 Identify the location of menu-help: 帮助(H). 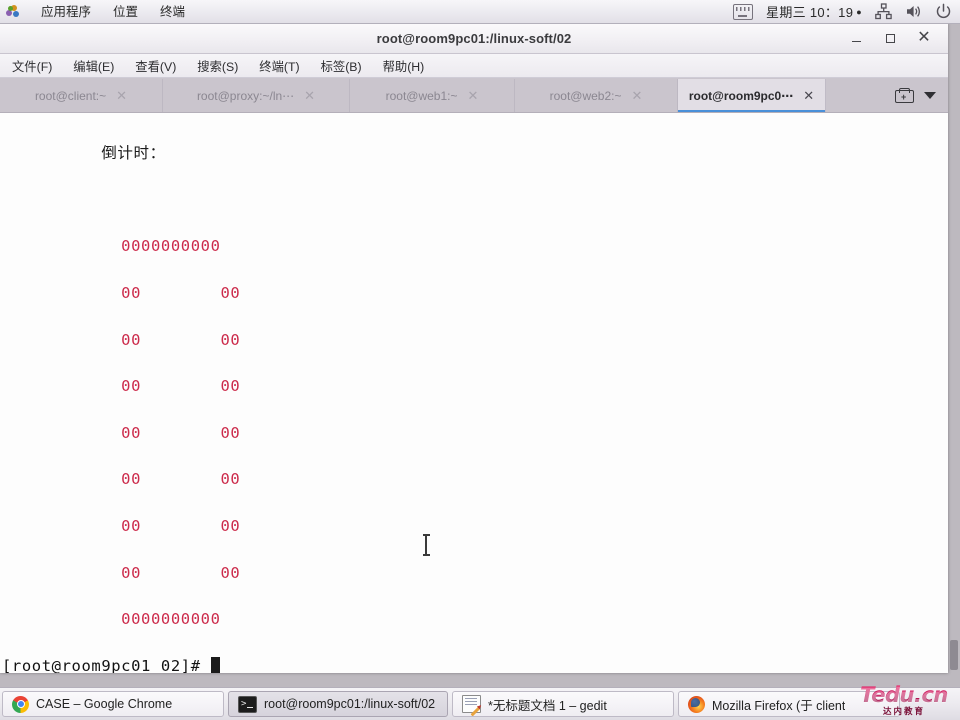
(404, 66).